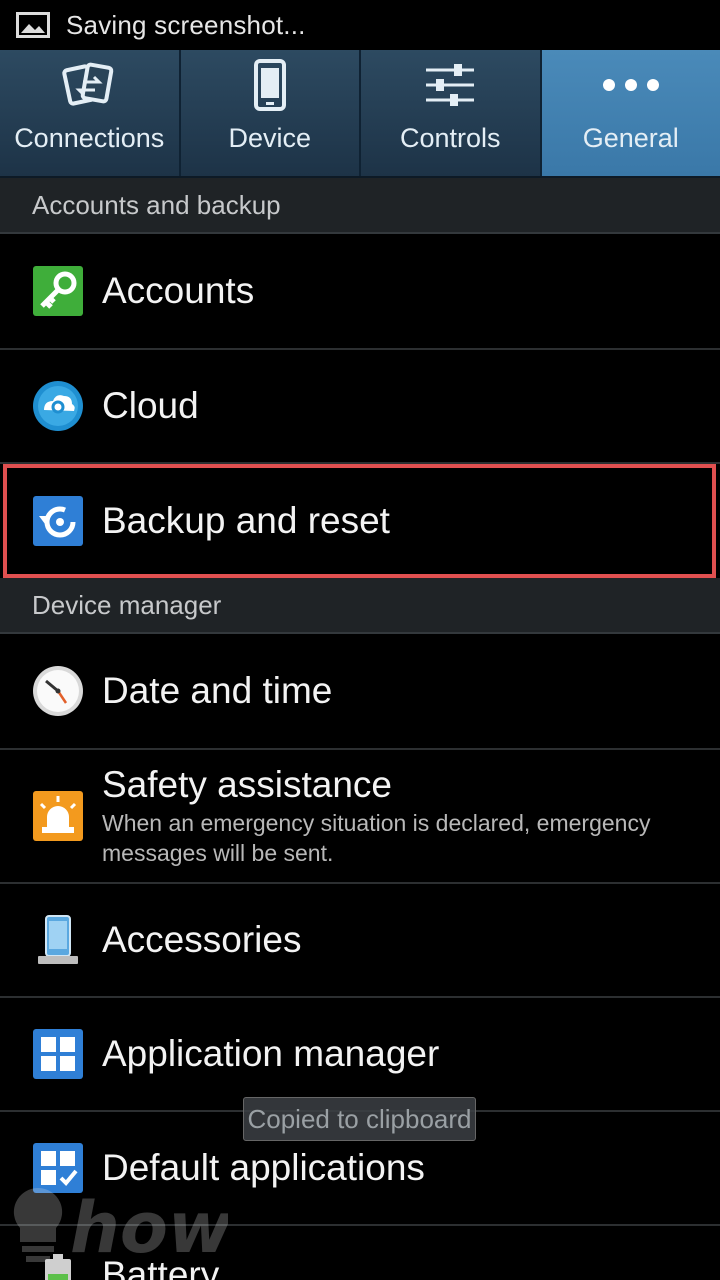 This screenshot has width=720, height=1280. What do you see at coordinates (217, 690) in the screenshot?
I see `item-title: Date and time` at bounding box center [217, 690].